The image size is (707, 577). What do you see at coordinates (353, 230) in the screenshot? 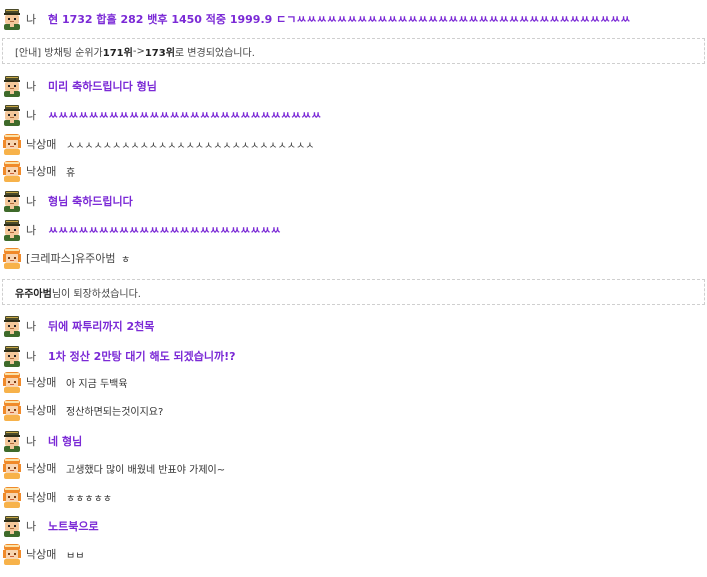
I see `chat-message: 나 ㅆㅆㅆㅆㅆㅆㅆㅆㅆㅆㅆㅆㅆㅆㅆㅆㅆㅆㅆㅆㅆㅆㅆ` at bounding box center [353, 230].